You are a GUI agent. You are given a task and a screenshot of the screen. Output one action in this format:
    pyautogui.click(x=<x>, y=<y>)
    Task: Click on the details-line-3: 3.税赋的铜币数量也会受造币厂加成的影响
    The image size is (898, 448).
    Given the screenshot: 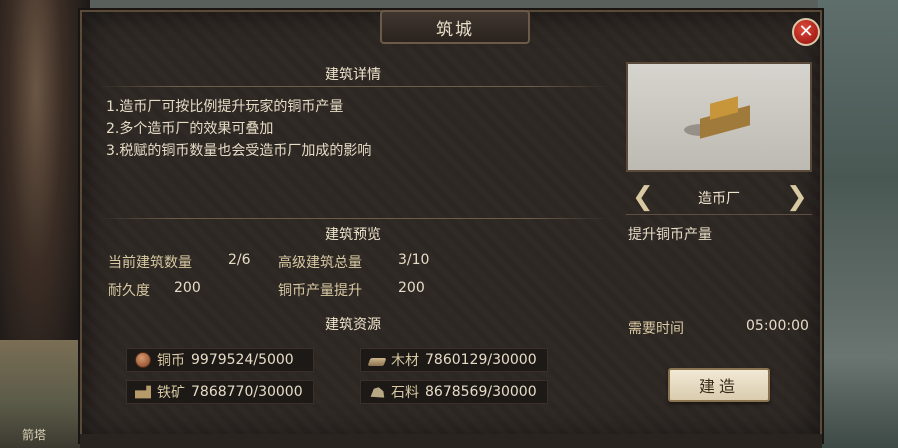 What is the action you would take?
    pyautogui.click(x=239, y=151)
    